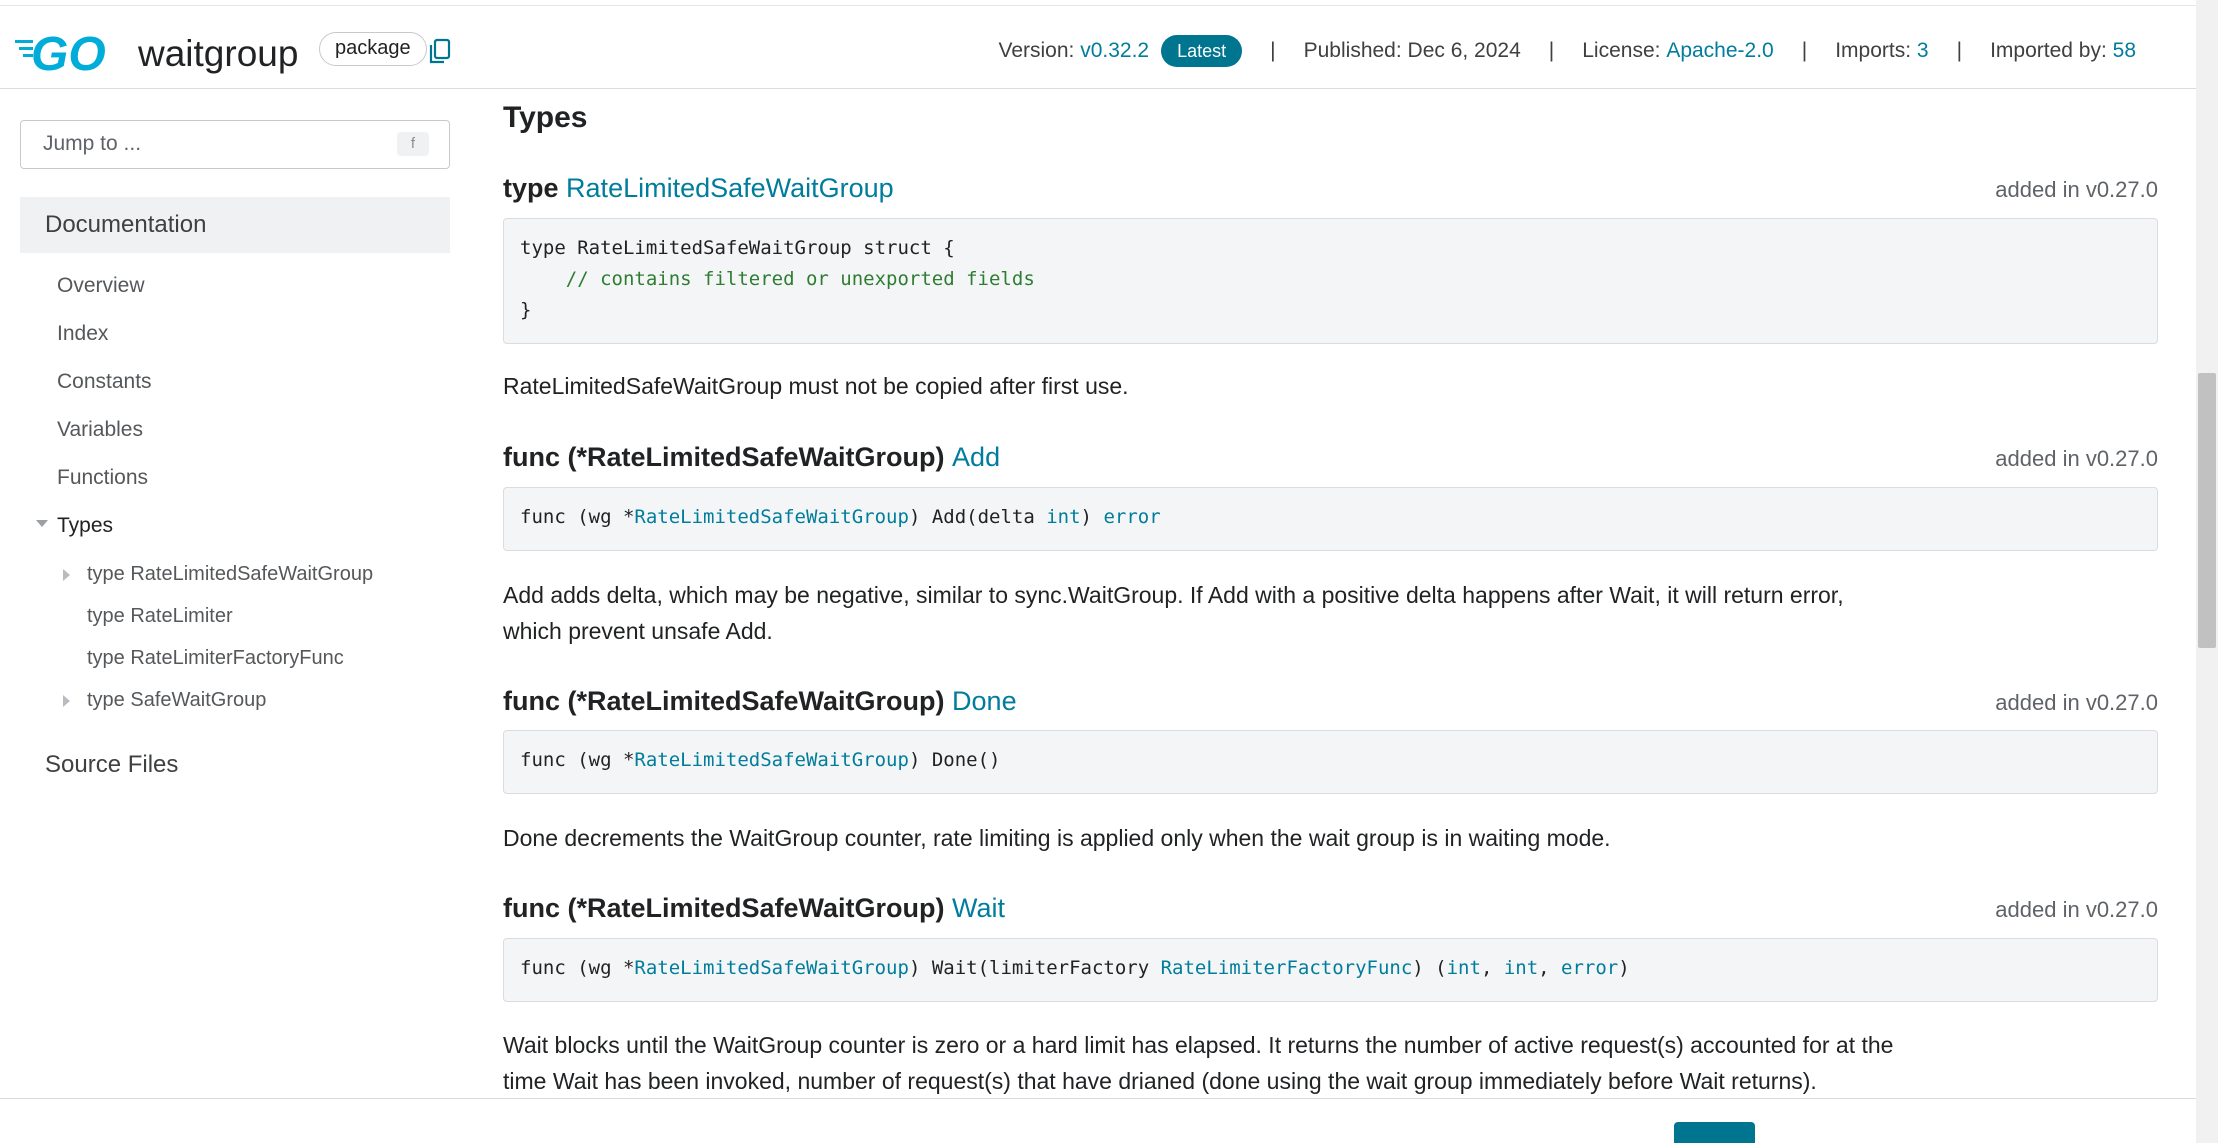 The width and height of the screenshot is (2218, 1143). Describe the element at coordinates (1036, 50) in the screenshot. I see `version-label: Version:` at that location.